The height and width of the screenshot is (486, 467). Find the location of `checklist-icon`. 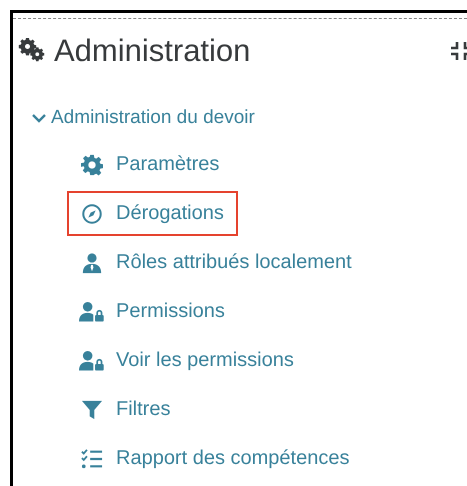

checklist-icon is located at coordinates (92, 459).